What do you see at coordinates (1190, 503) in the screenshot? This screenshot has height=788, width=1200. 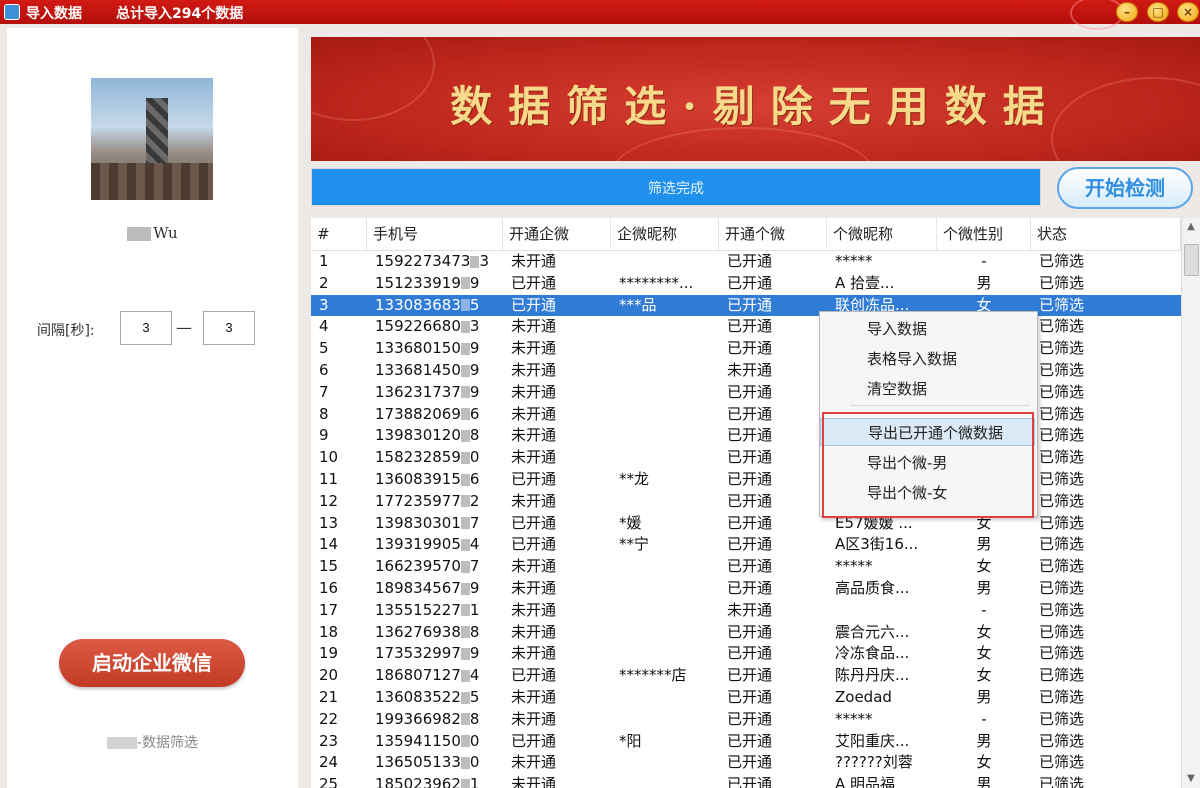 I see `vertical-scrollbar: ▲ ▼` at bounding box center [1190, 503].